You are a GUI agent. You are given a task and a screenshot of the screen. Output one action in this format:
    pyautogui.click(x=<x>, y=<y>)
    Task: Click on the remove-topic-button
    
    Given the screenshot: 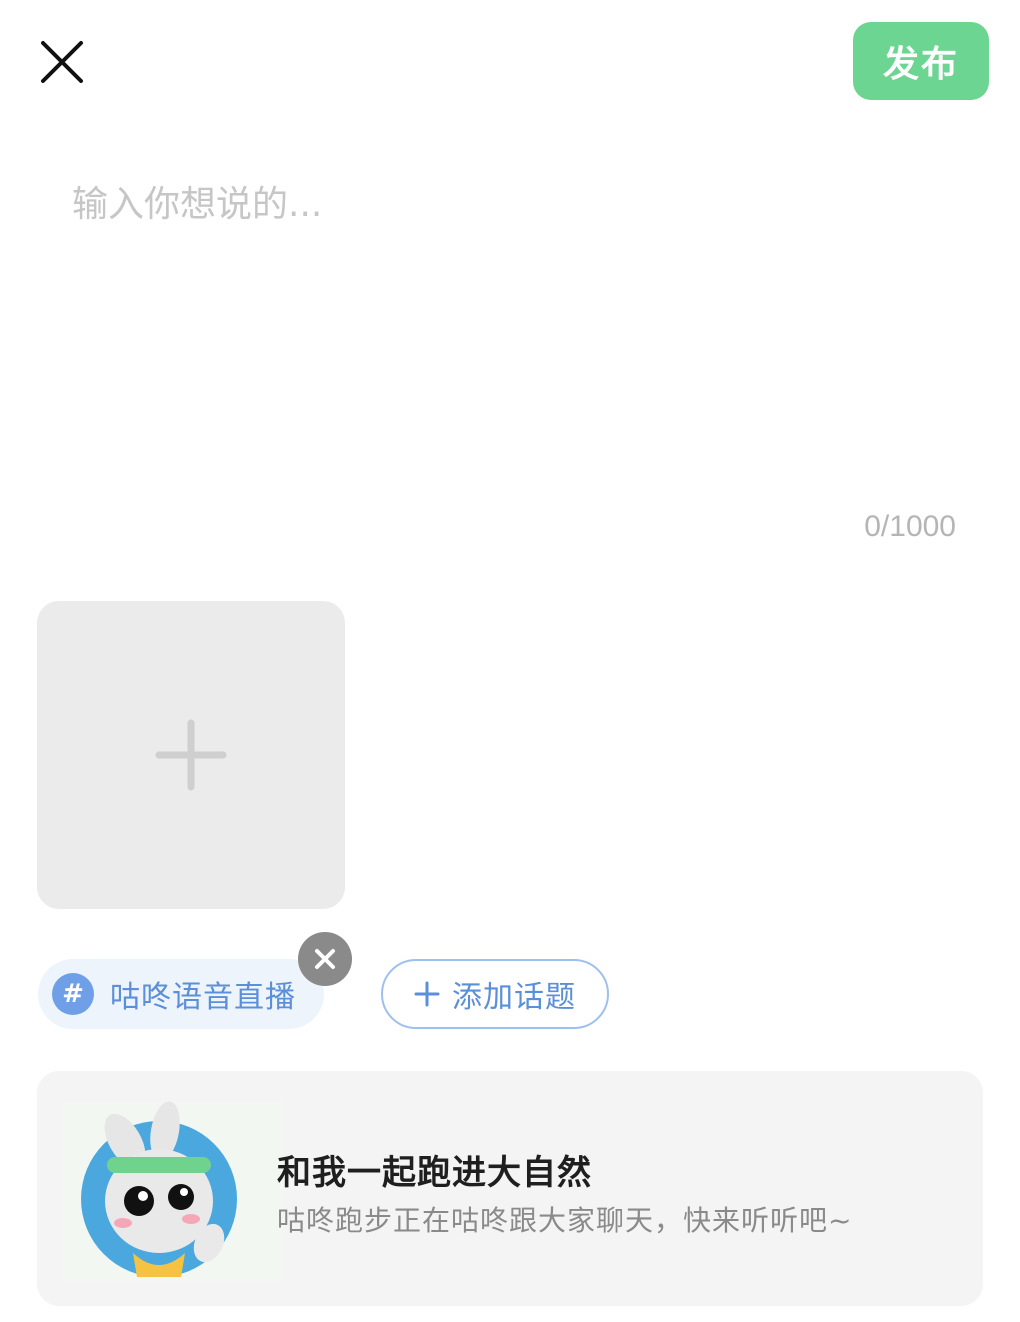 What is the action you would take?
    pyautogui.click(x=325, y=959)
    